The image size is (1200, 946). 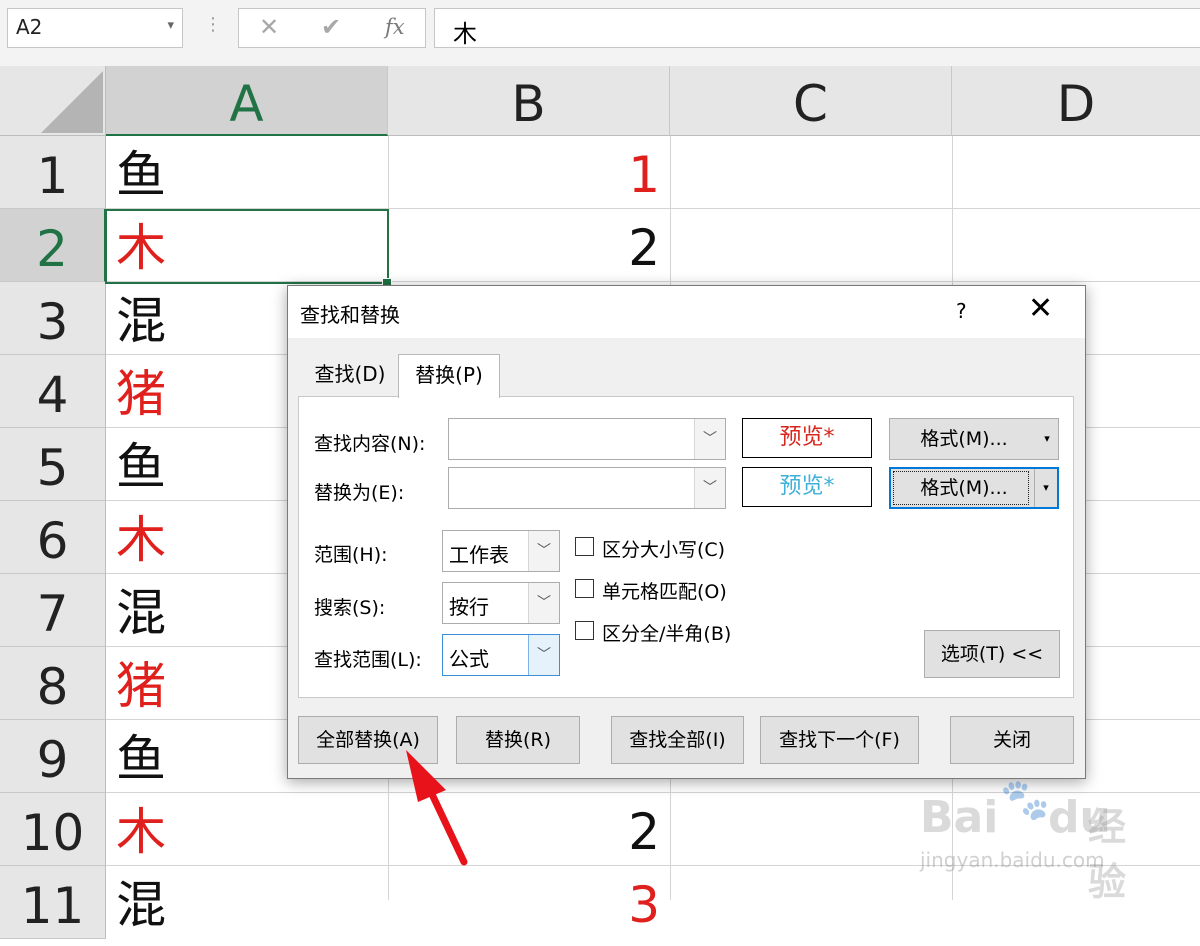 What do you see at coordinates (959, 817) in the screenshot?
I see `watermark-brand: Bai` at bounding box center [959, 817].